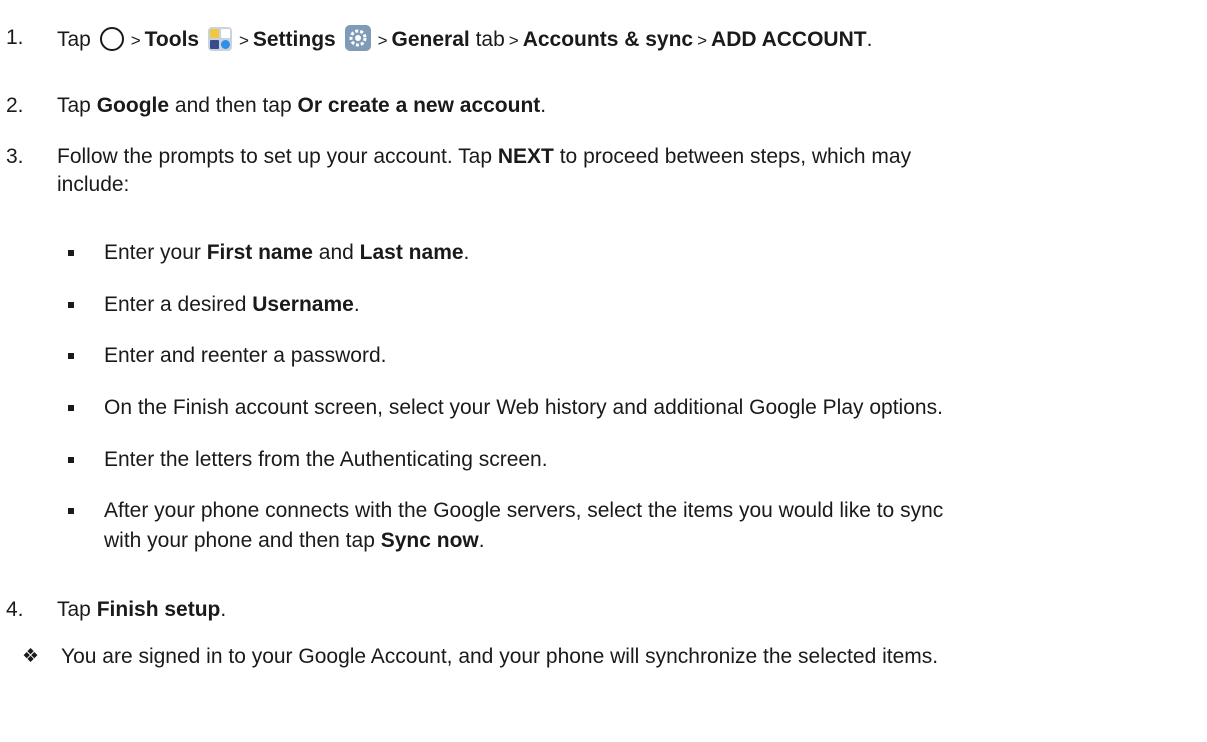  Describe the element at coordinates (15, 37) in the screenshot. I see `step-number: 1.` at that location.